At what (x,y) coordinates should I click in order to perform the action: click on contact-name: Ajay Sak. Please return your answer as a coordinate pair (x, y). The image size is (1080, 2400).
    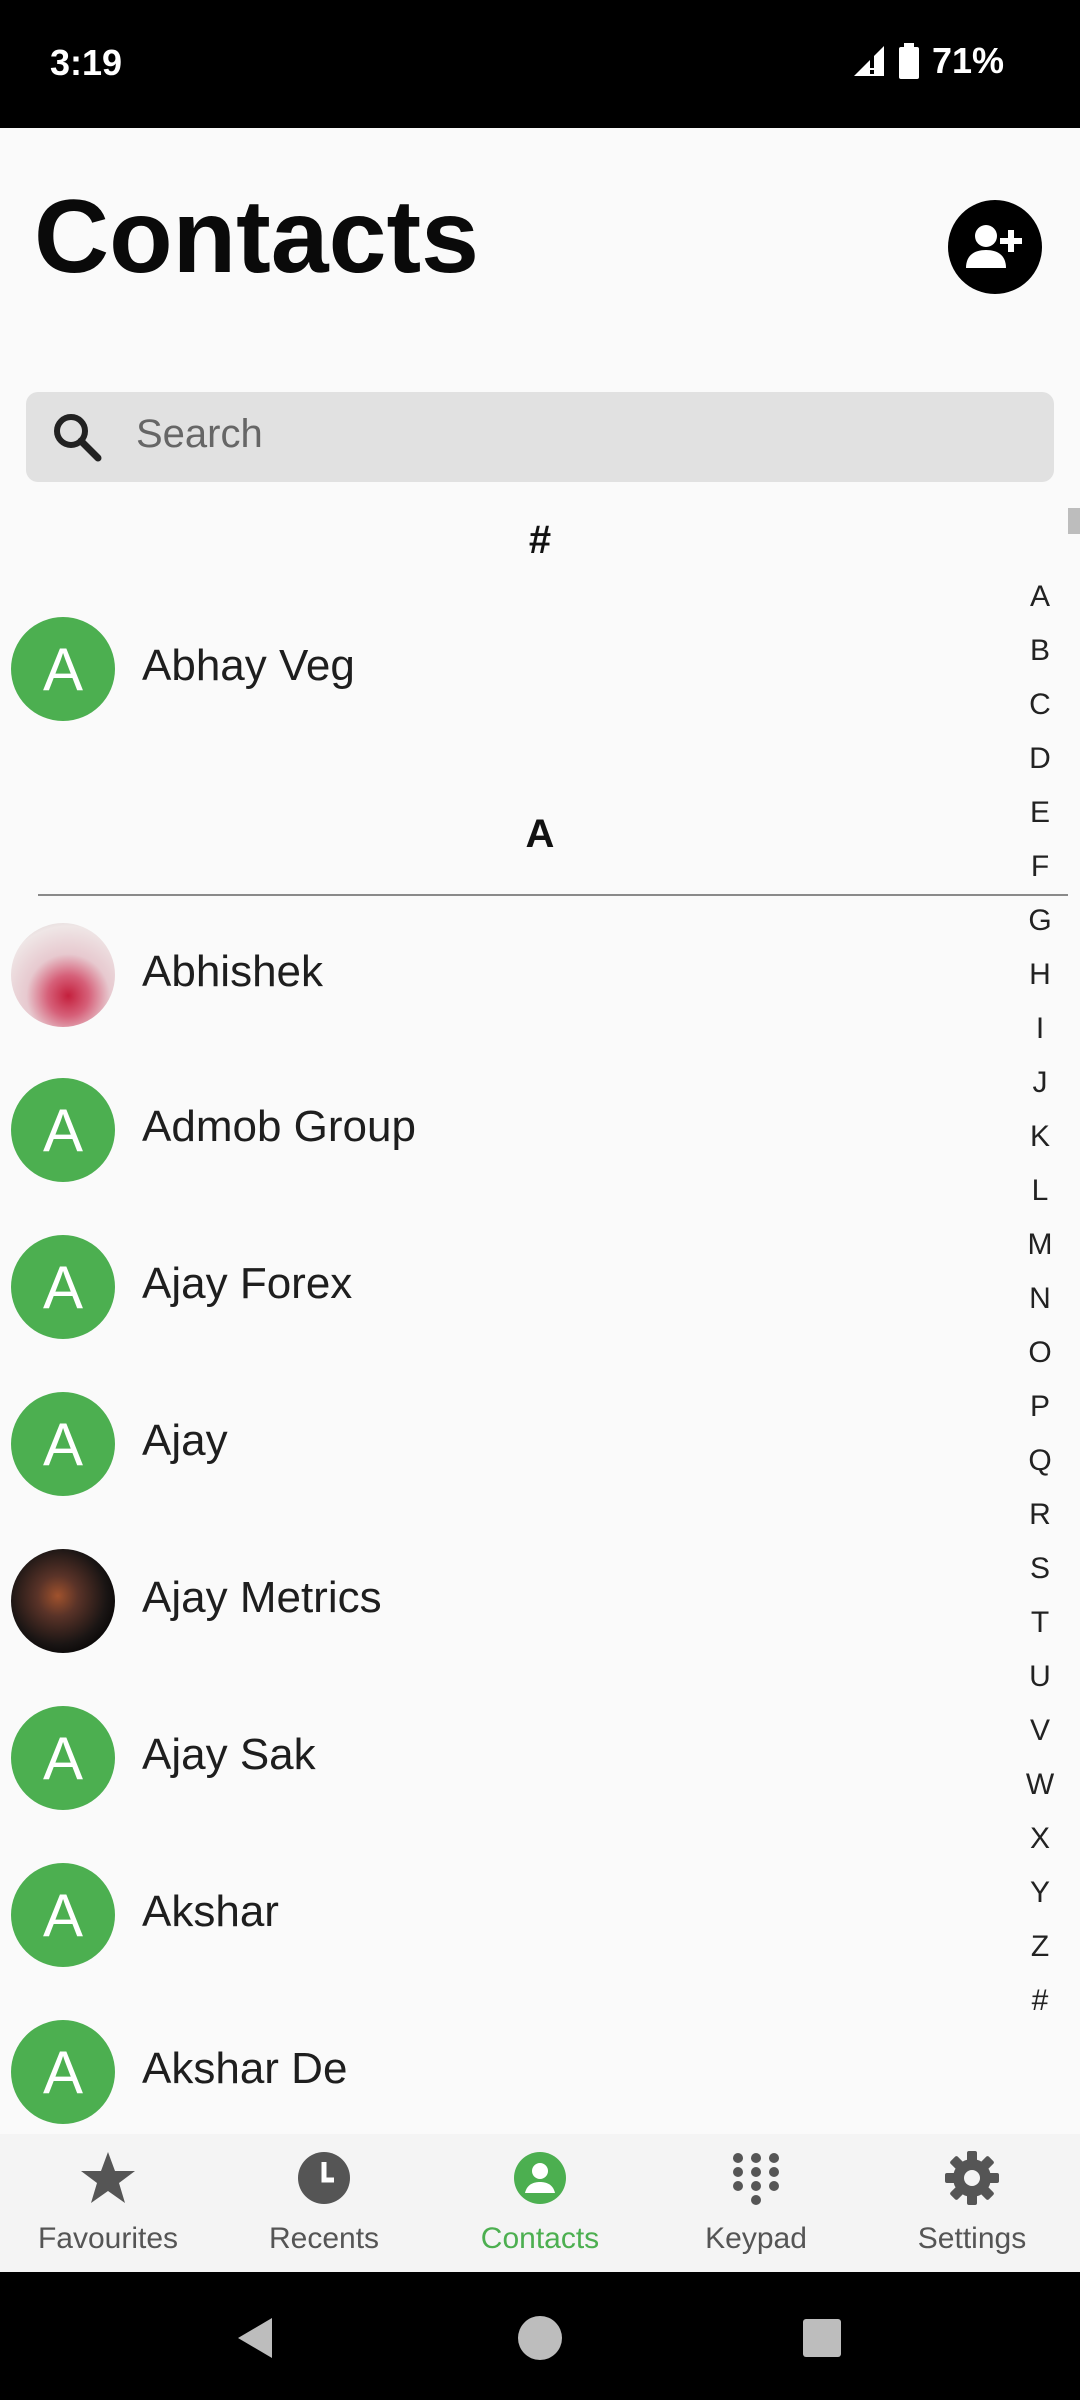
    Looking at the image, I should click on (229, 1754).